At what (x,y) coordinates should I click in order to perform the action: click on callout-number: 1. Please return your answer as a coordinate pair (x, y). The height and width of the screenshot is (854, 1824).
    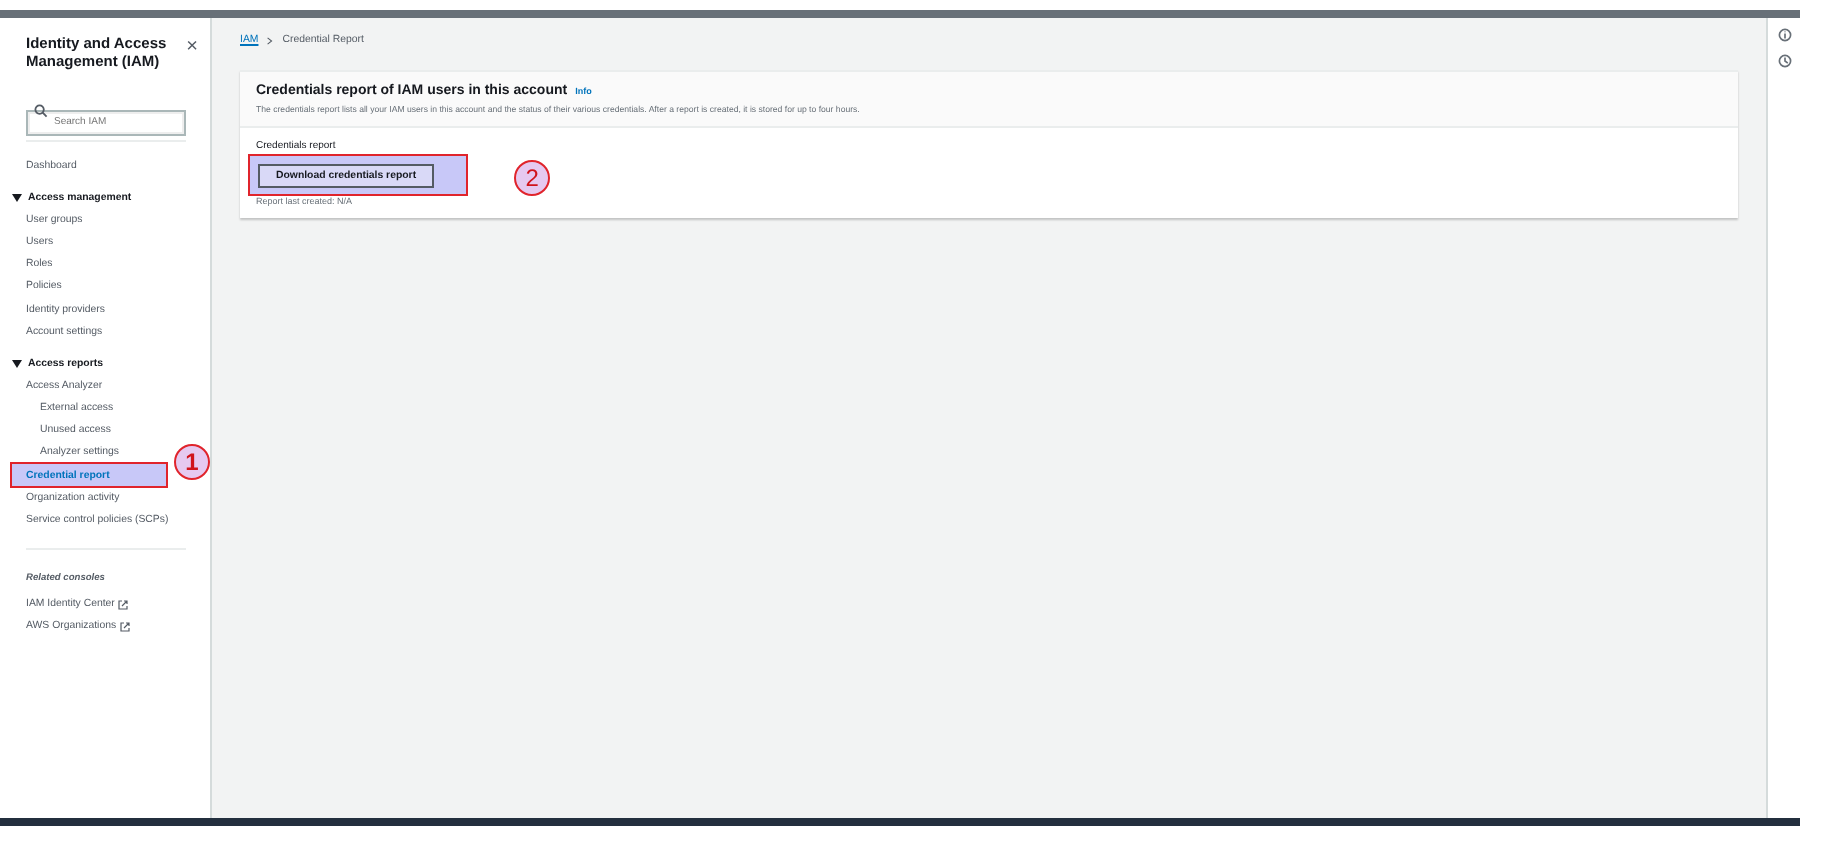
    Looking at the image, I should click on (192, 462).